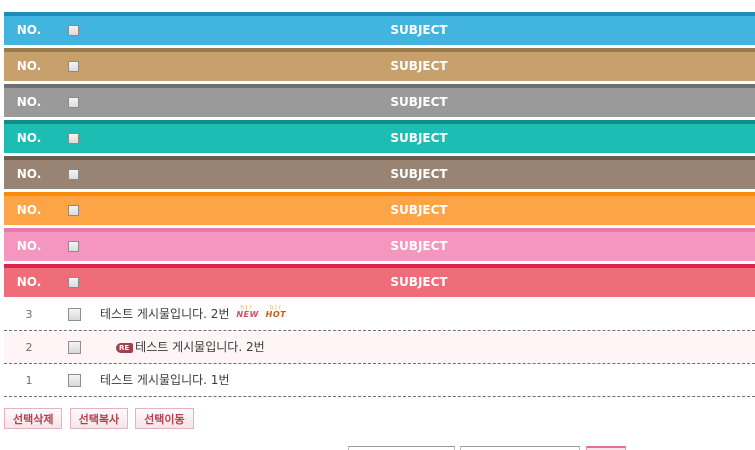 The height and width of the screenshot is (450, 755). I want to click on search-button, so click(606, 448).